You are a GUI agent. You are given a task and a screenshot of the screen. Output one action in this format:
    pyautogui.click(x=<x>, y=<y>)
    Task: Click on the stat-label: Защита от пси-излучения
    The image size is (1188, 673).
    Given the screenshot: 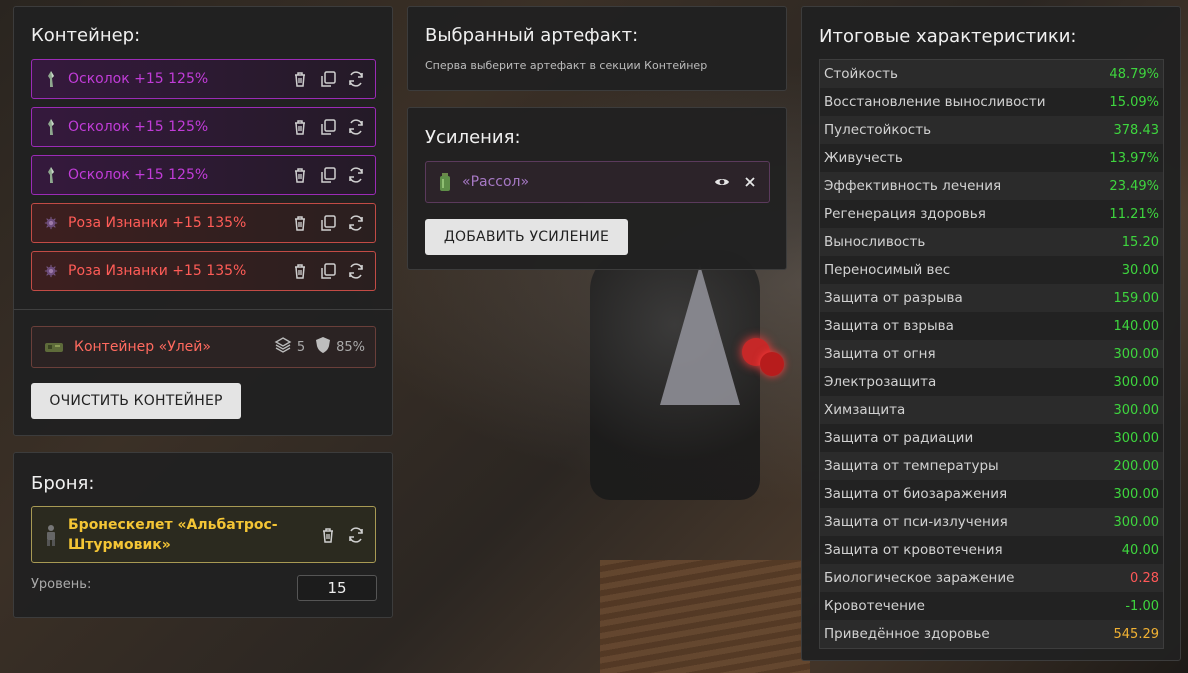 What is the action you would take?
    pyautogui.click(x=916, y=522)
    